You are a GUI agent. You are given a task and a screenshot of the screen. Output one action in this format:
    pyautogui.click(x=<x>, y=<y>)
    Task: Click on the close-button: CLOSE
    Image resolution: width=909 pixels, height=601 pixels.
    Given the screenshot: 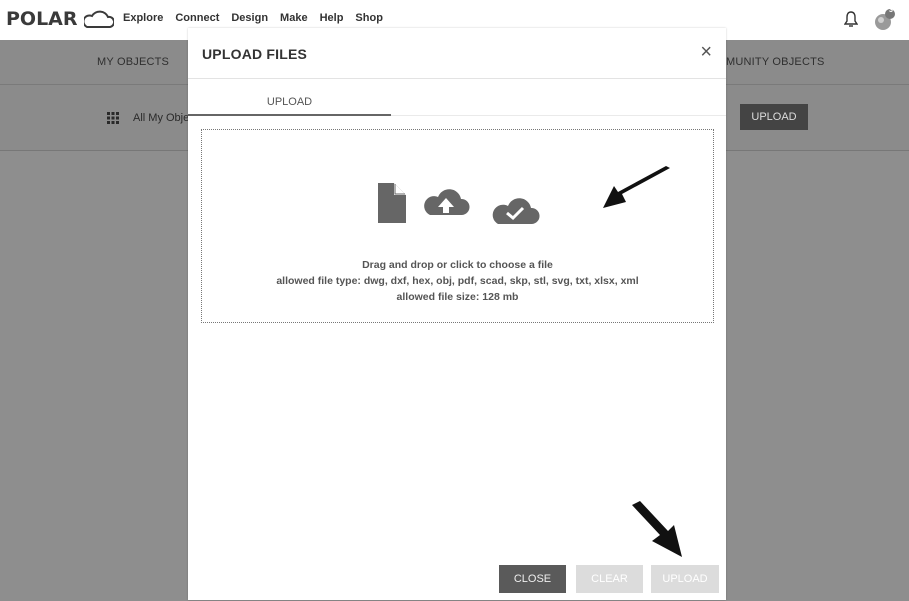 What is the action you would take?
    pyautogui.click(x=532, y=579)
    